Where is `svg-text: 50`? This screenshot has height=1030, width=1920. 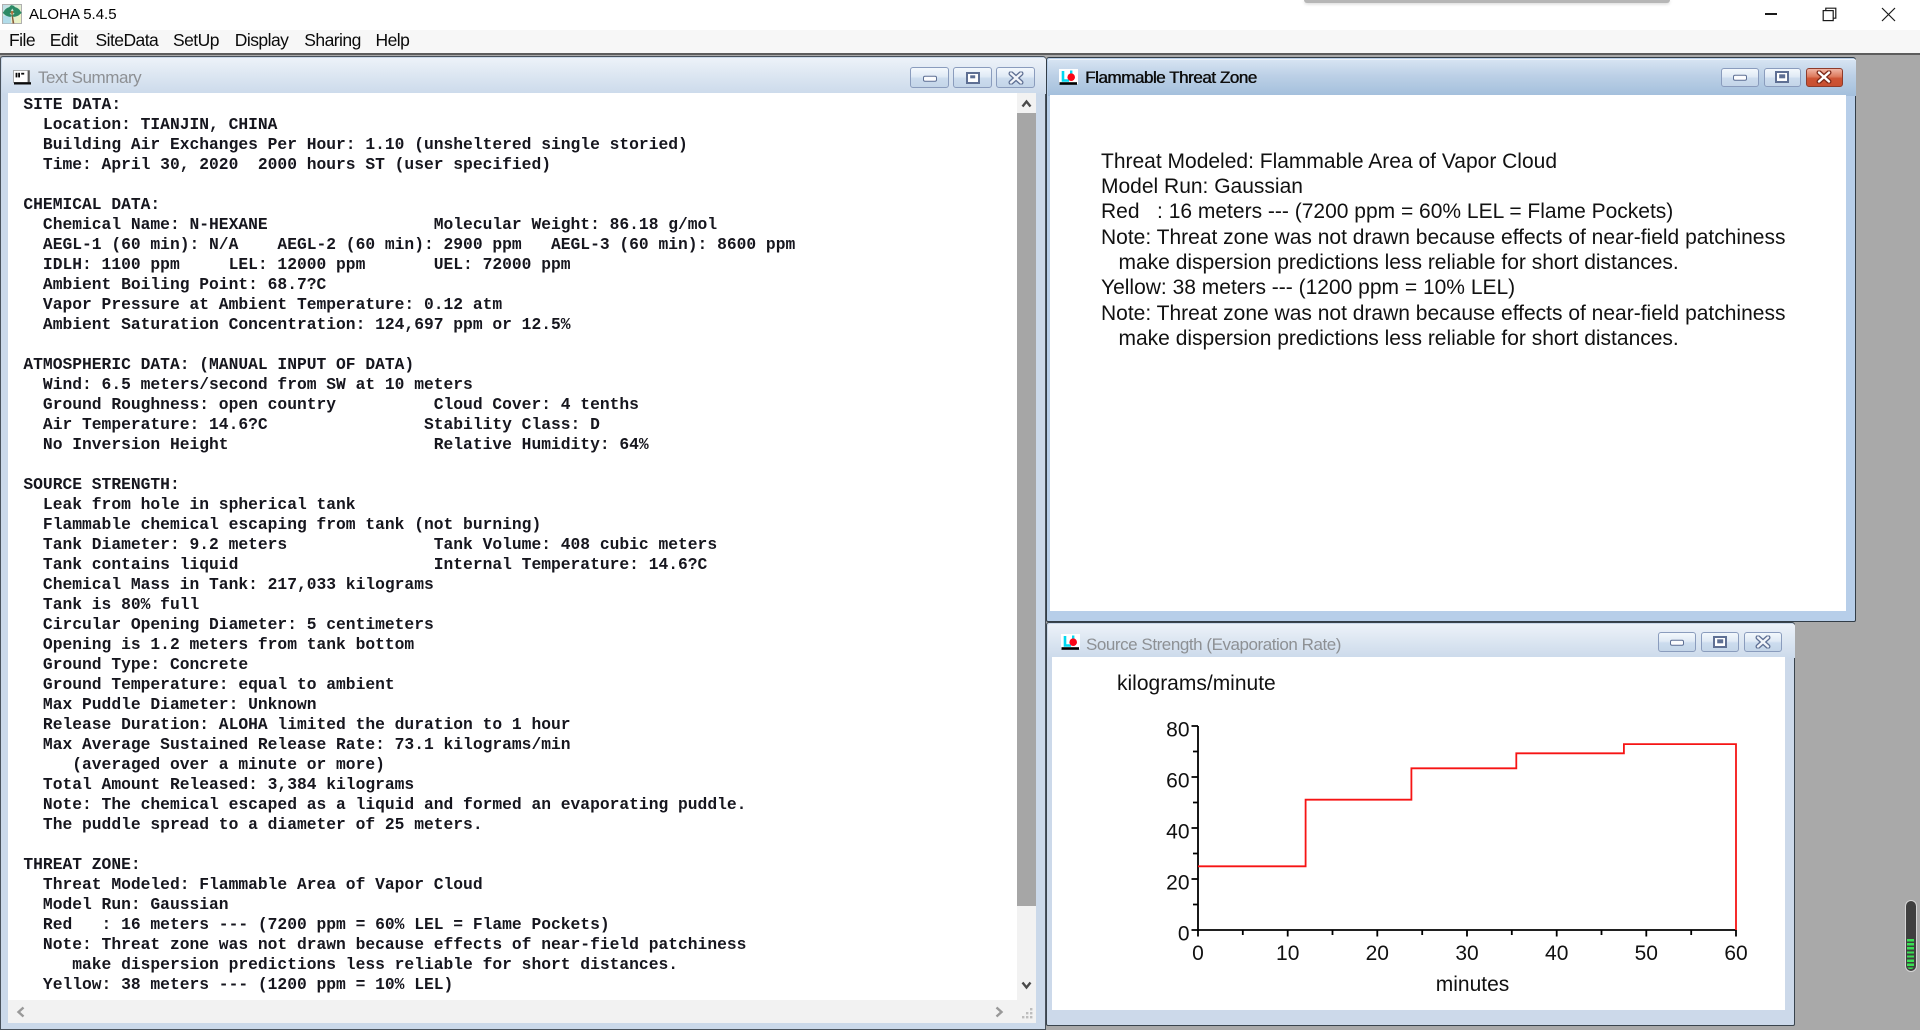 svg-text: 50 is located at coordinates (1646, 953).